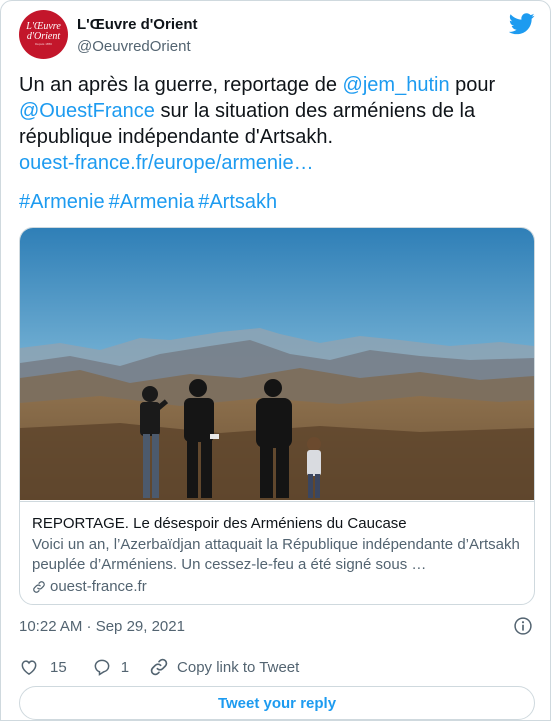 This screenshot has height=721, width=555. Describe the element at coordinates (238, 667) in the screenshot. I see `copy-link-label: Copy link to Tweet` at that location.